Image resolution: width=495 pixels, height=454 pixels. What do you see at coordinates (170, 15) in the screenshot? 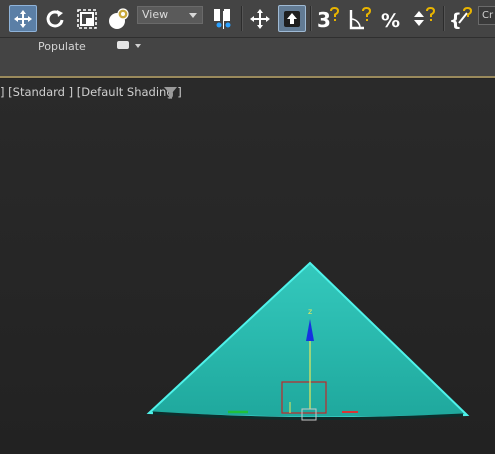
I see `reference-coordinate-dropdown: View` at bounding box center [170, 15].